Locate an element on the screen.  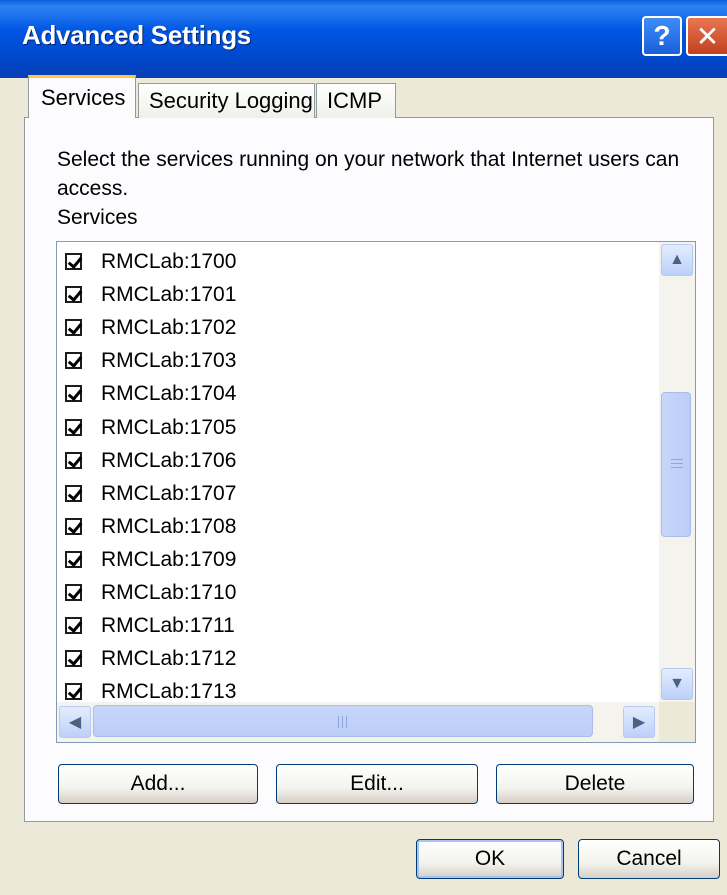
vertical-scrollbar: ▲ ▼ is located at coordinates (677, 472).